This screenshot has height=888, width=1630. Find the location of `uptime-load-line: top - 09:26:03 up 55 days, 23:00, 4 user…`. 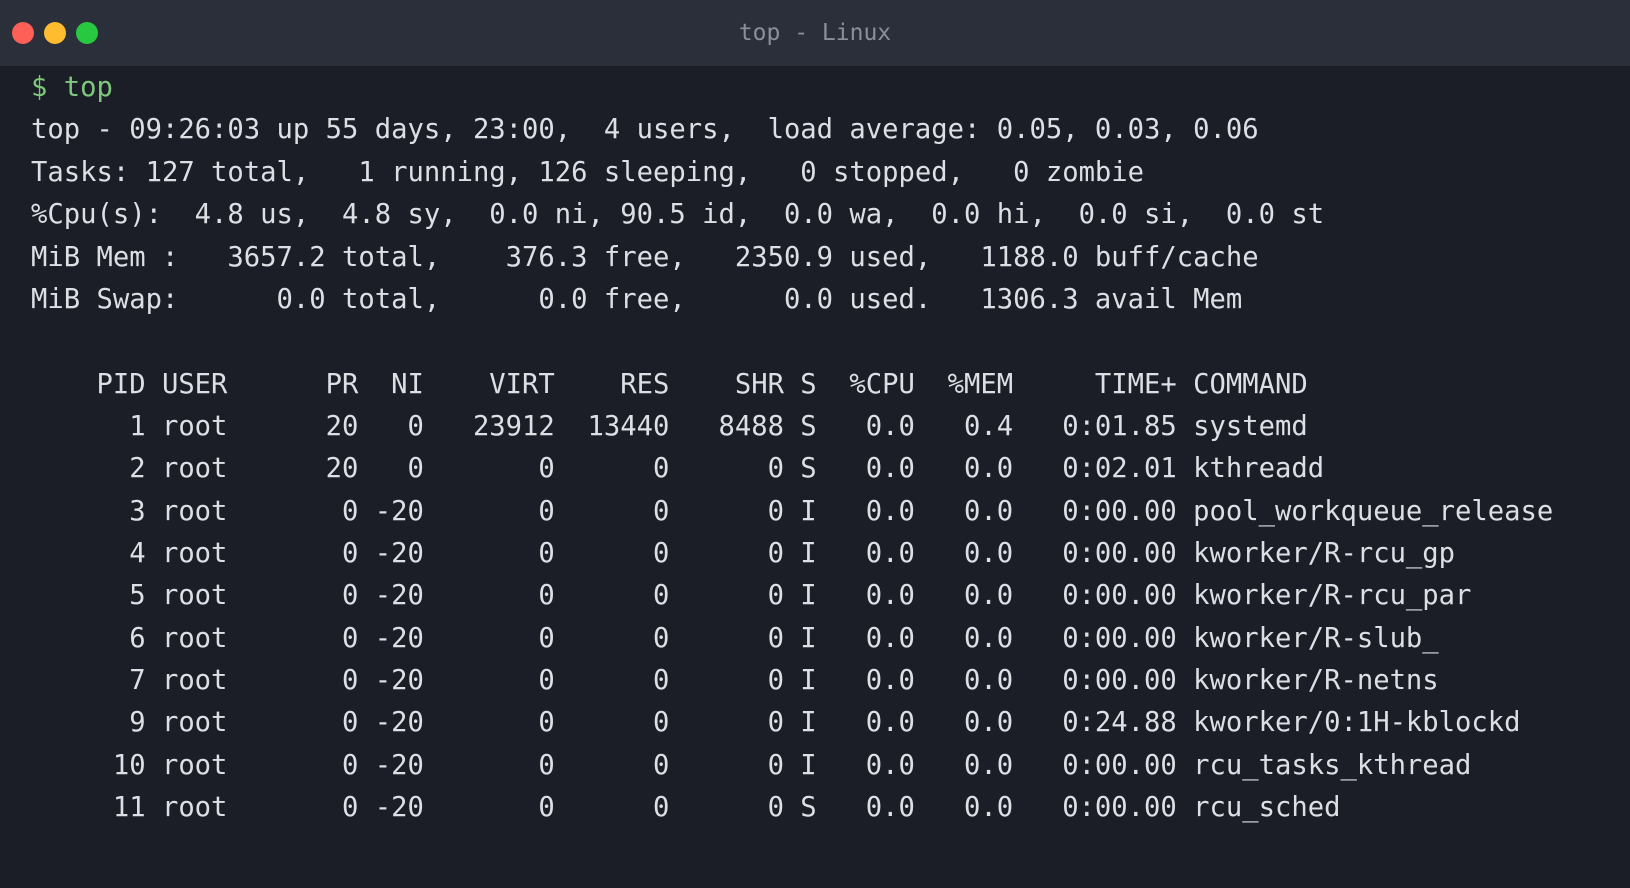

uptime-load-line: top - 09:26:03 up 55 days, 23:00, 4 user… is located at coordinates (645, 129).